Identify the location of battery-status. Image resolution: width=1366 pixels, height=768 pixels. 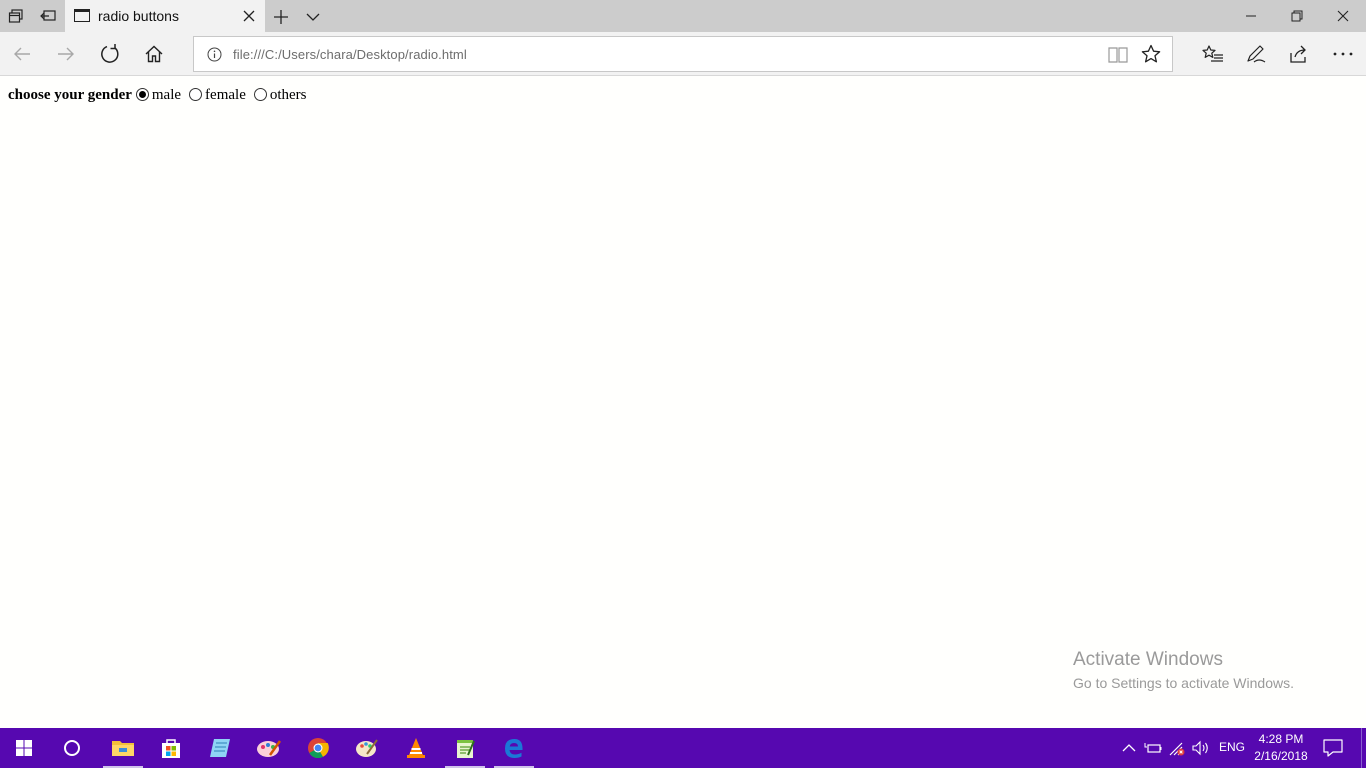
(1153, 748).